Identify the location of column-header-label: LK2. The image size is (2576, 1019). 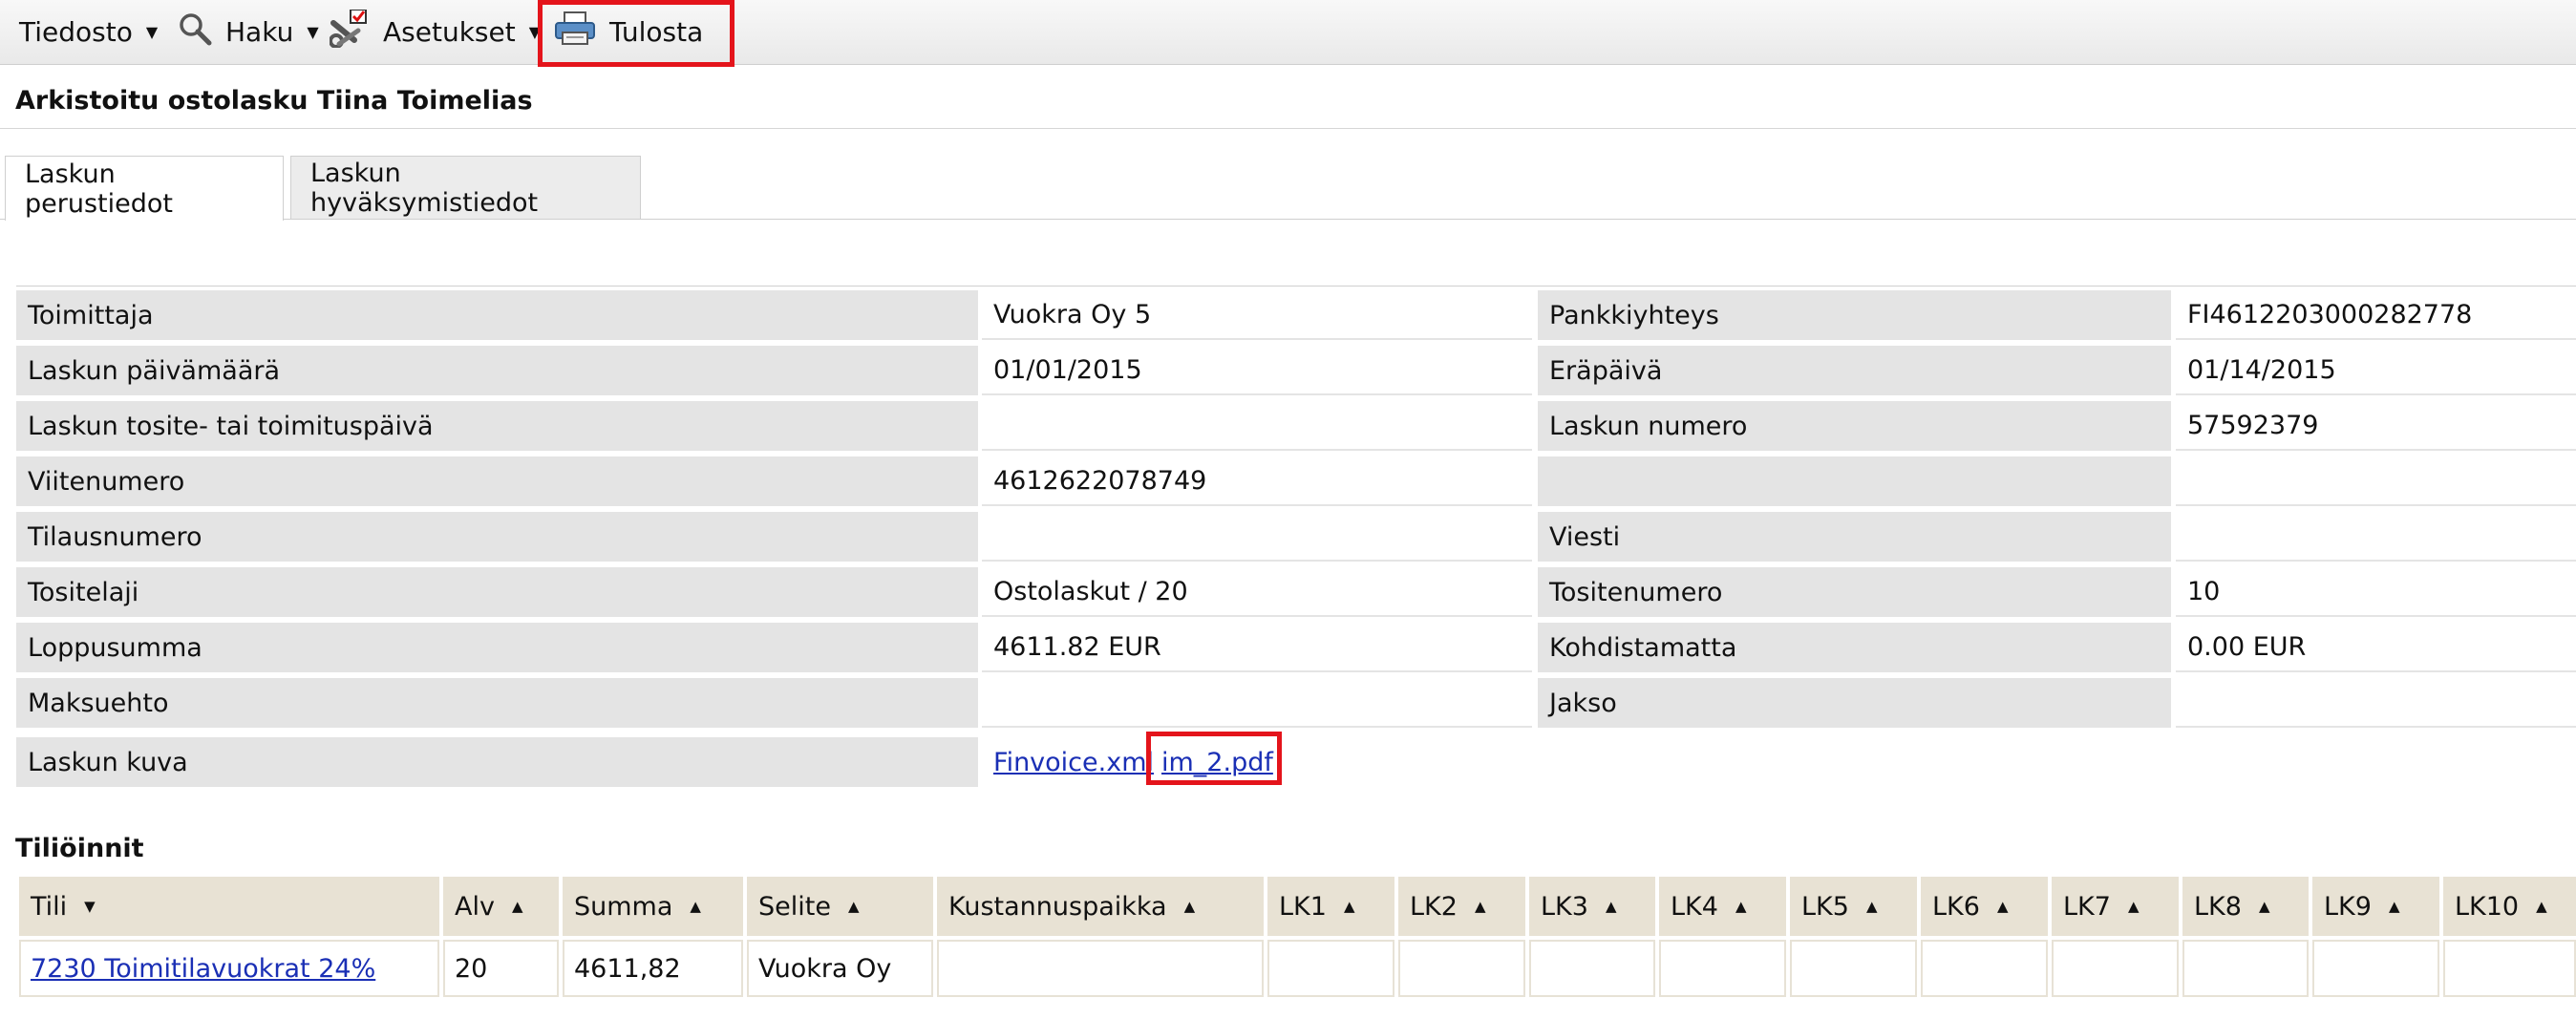
(1434, 906).